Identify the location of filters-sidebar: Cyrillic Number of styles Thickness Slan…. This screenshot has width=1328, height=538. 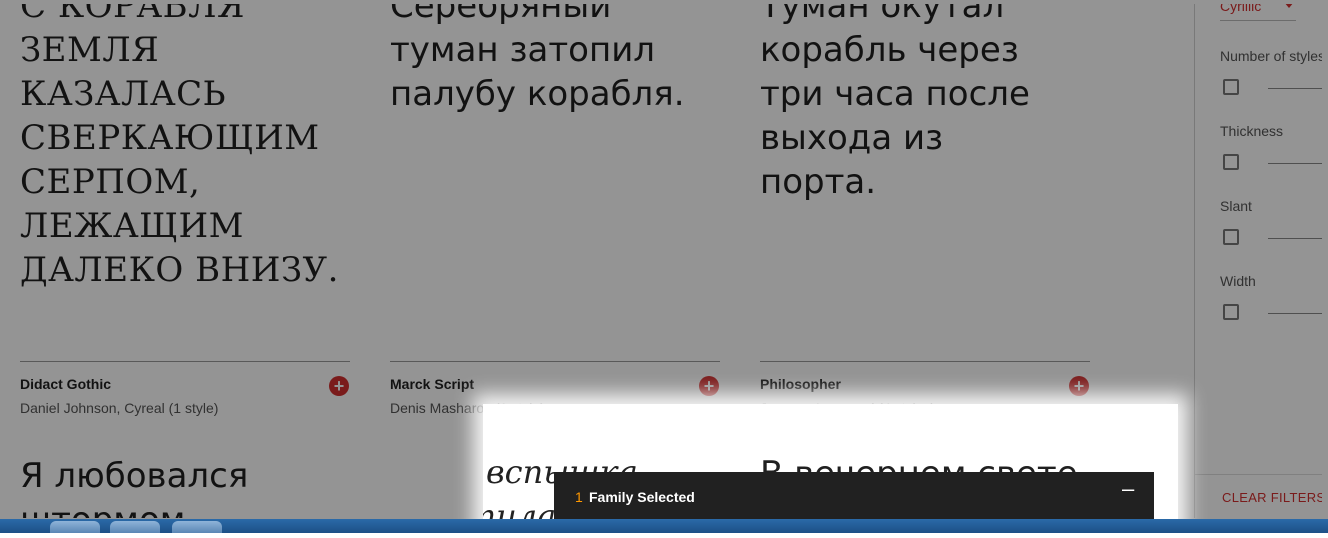
(1258, 261).